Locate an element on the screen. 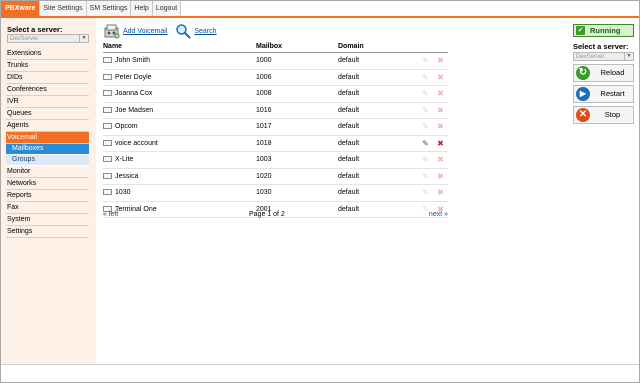 This screenshot has width=640, height=383. reload-label: Reload is located at coordinates (612, 72).